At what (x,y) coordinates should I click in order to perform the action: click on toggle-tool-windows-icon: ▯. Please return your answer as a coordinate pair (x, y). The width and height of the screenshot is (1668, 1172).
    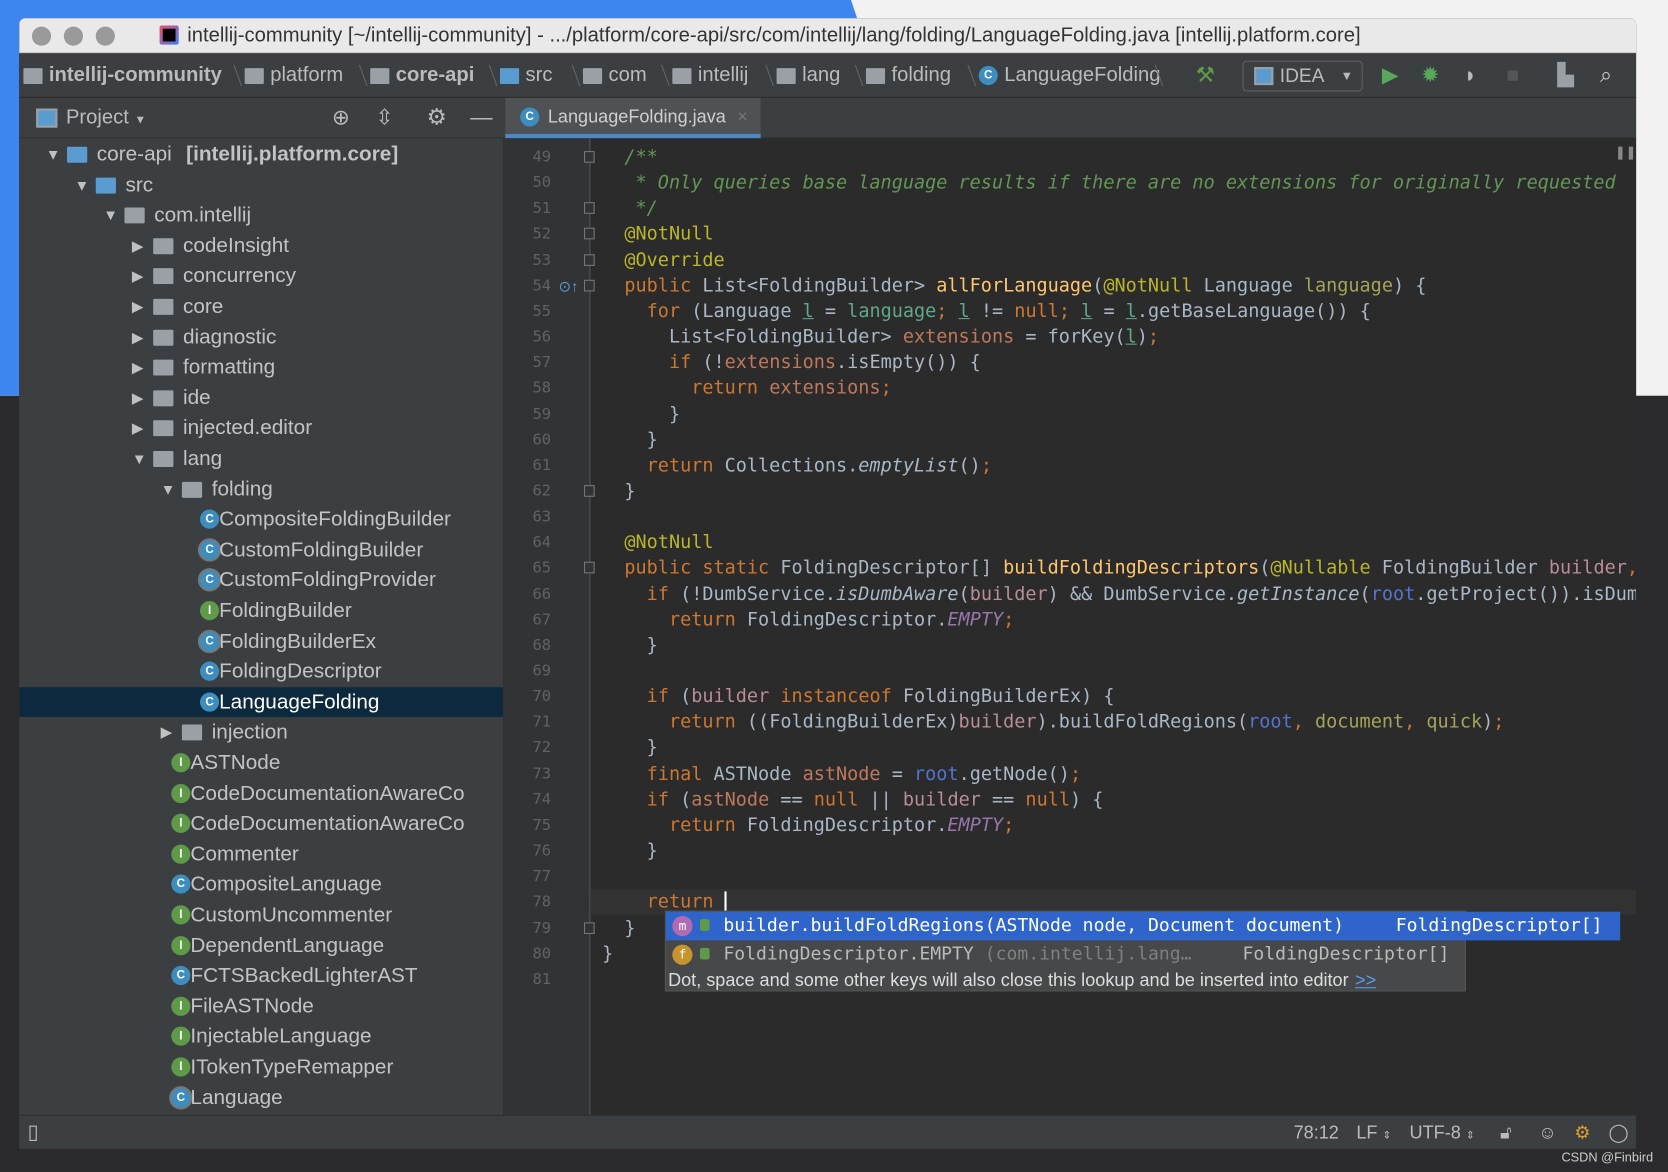
    Looking at the image, I should click on (33, 1132).